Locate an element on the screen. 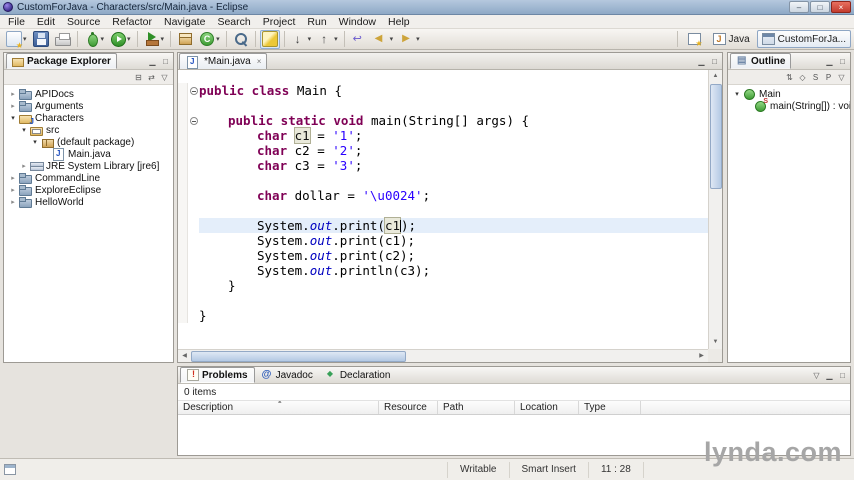  column-header-description: Description ▴ is located at coordinates (278, 407).